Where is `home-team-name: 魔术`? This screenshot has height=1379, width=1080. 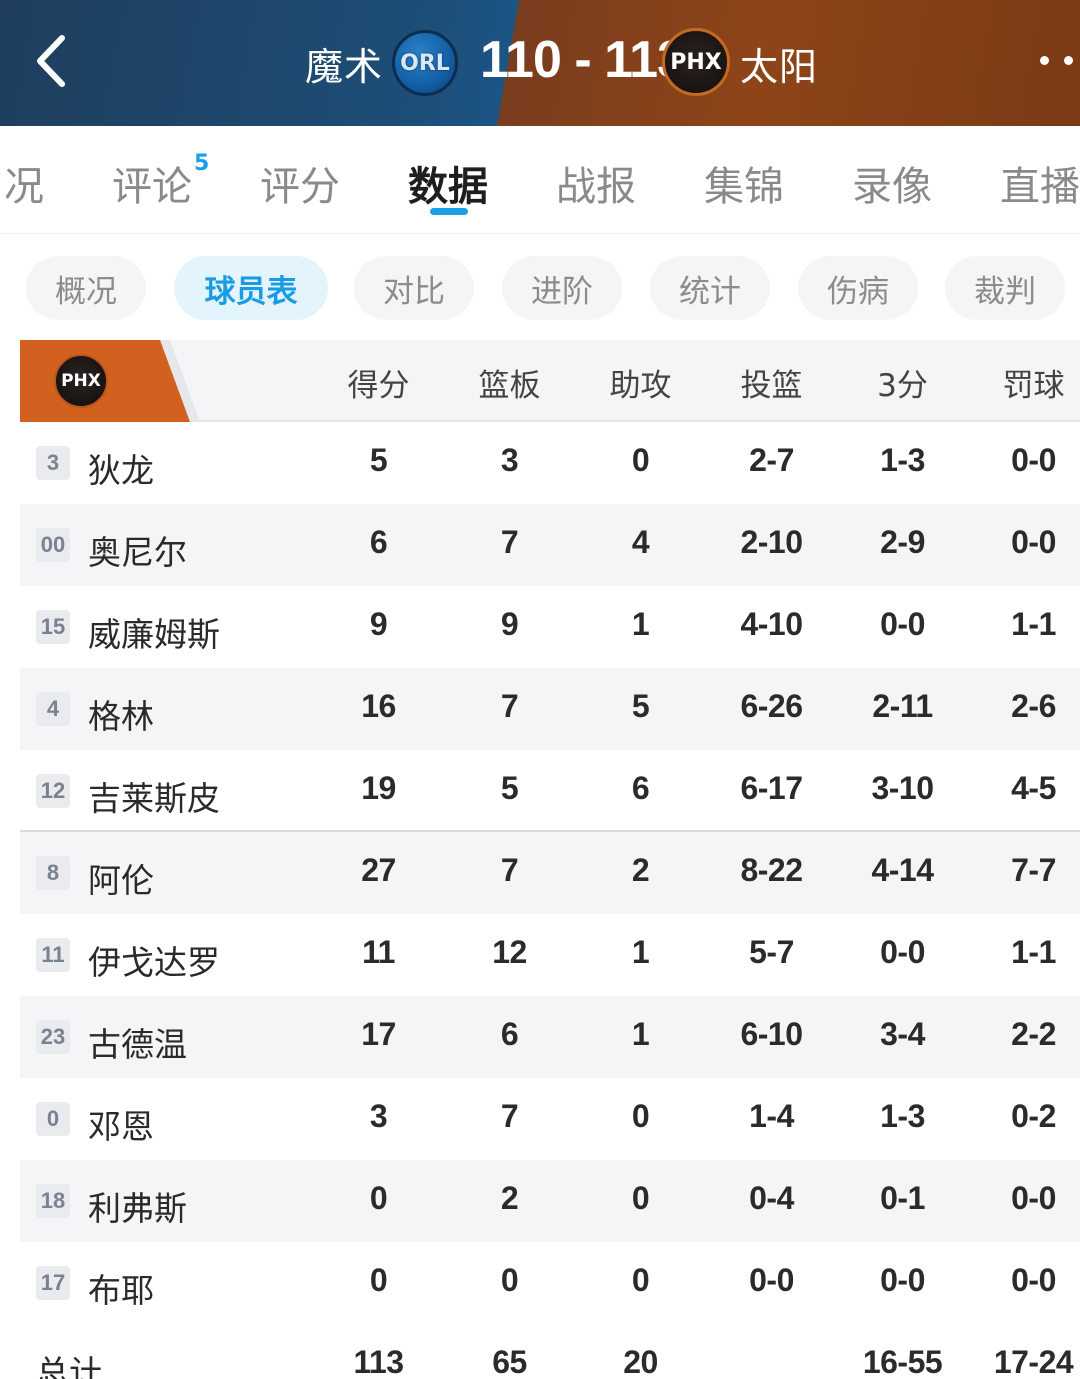
home-team-name: 魔术 is located at coordinates (344, 63).